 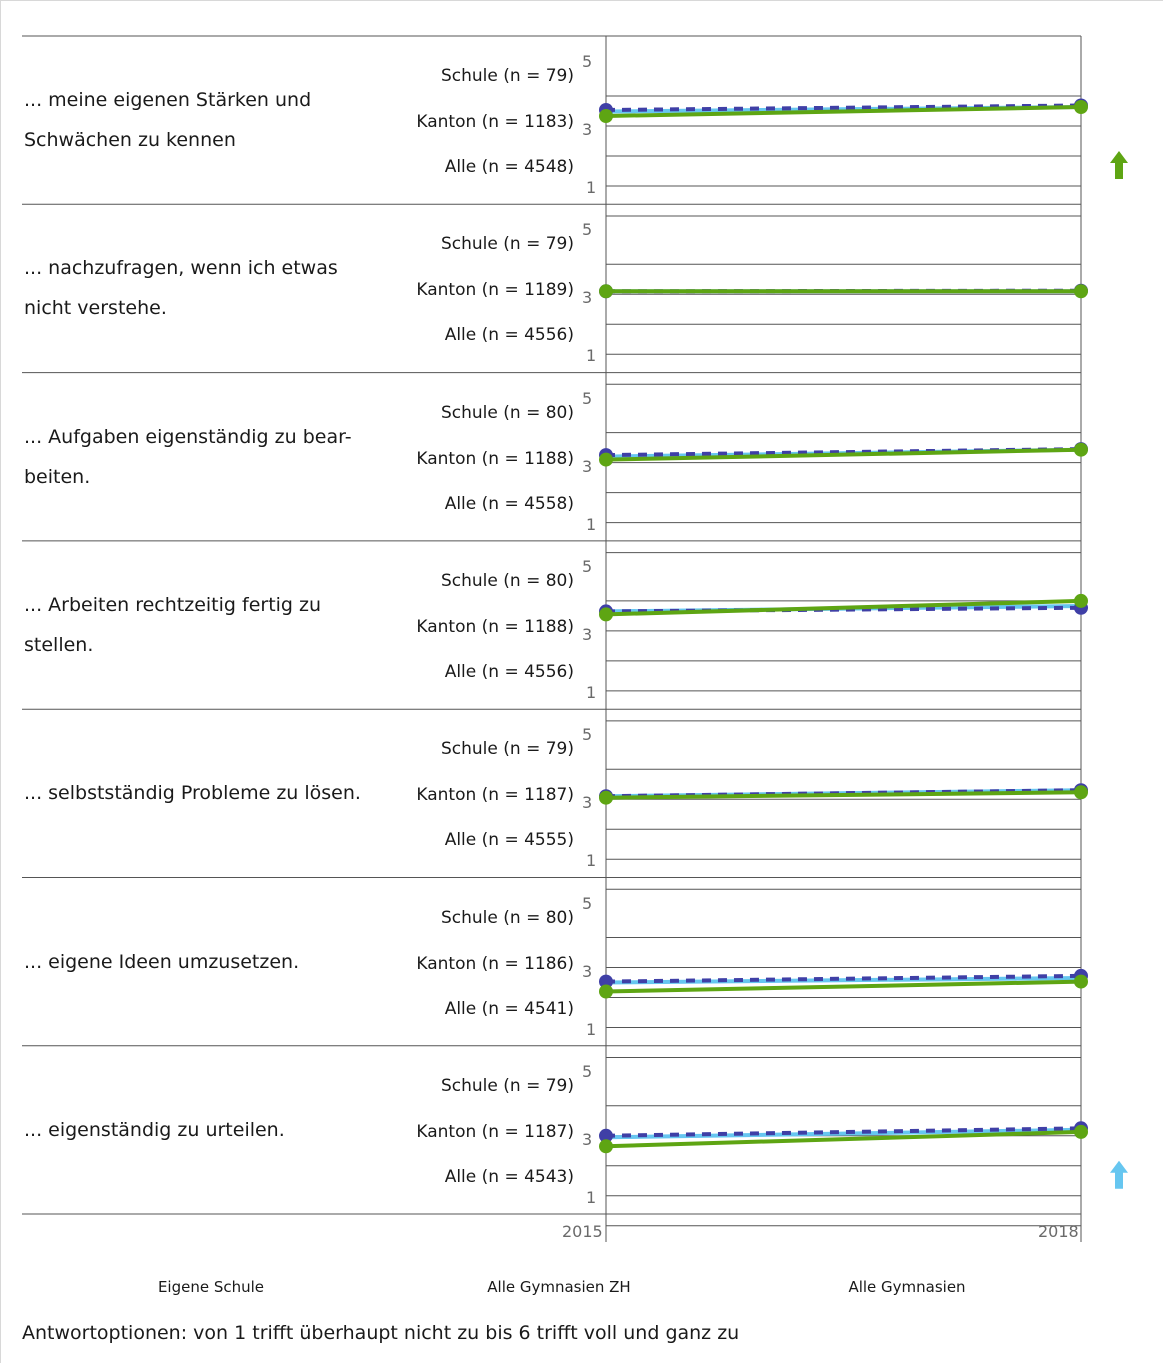 What do you see at coordinates (130, 140) in the screenshot?
I see `question-label-line: Schwächen zu kennen` at bounding box center [130, 140].